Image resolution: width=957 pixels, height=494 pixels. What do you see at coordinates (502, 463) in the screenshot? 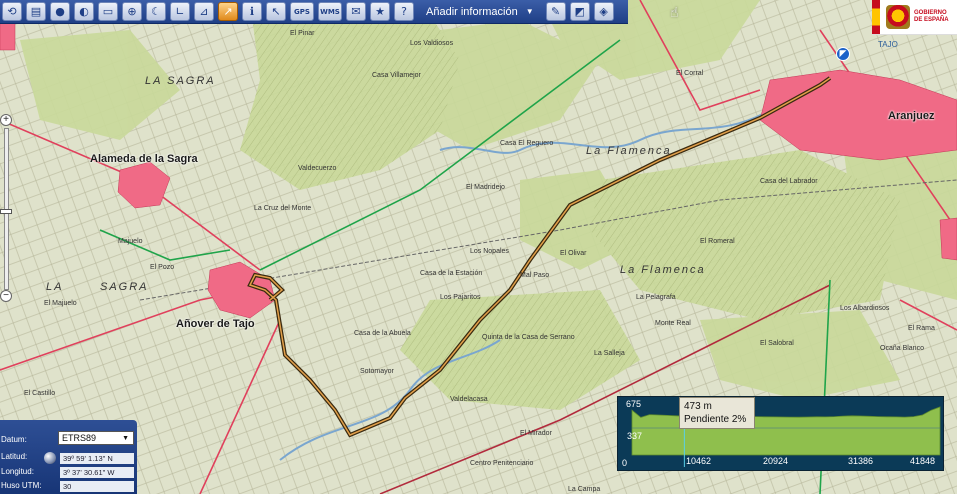
I see `place-penitenciaria: Centro Penitenciario` at bounding box center [502, 463].